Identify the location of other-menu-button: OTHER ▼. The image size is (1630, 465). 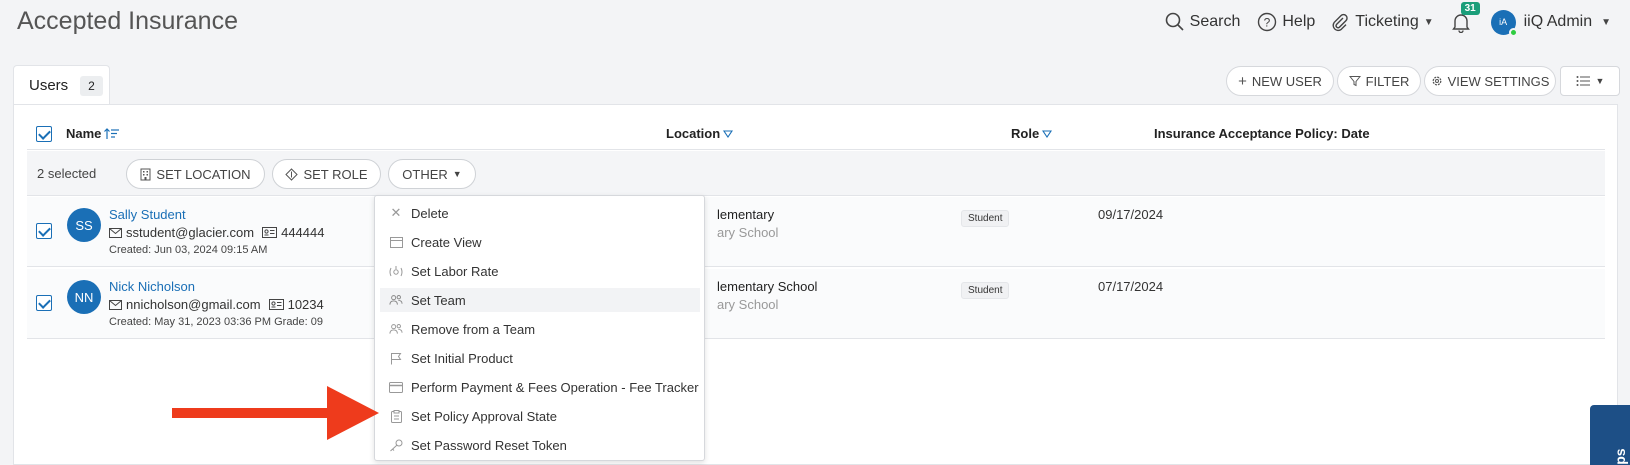
(432, 174).